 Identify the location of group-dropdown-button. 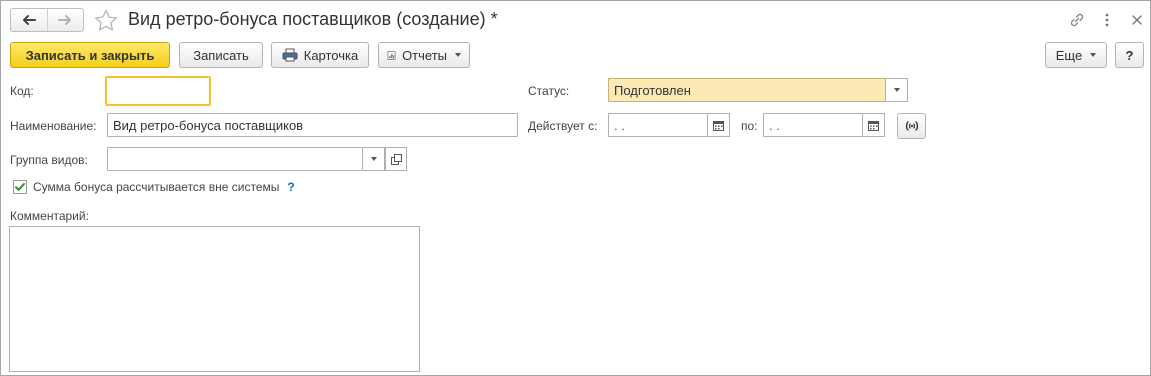
(374, 159).